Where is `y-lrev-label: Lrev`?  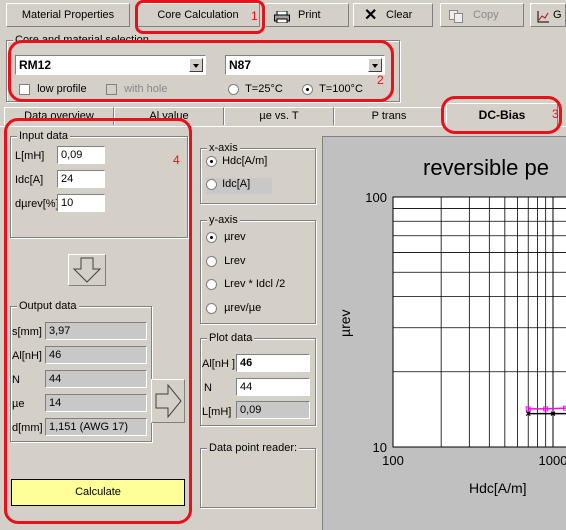 y-lrev-label: Lrev is located at coordinates (235, 261).